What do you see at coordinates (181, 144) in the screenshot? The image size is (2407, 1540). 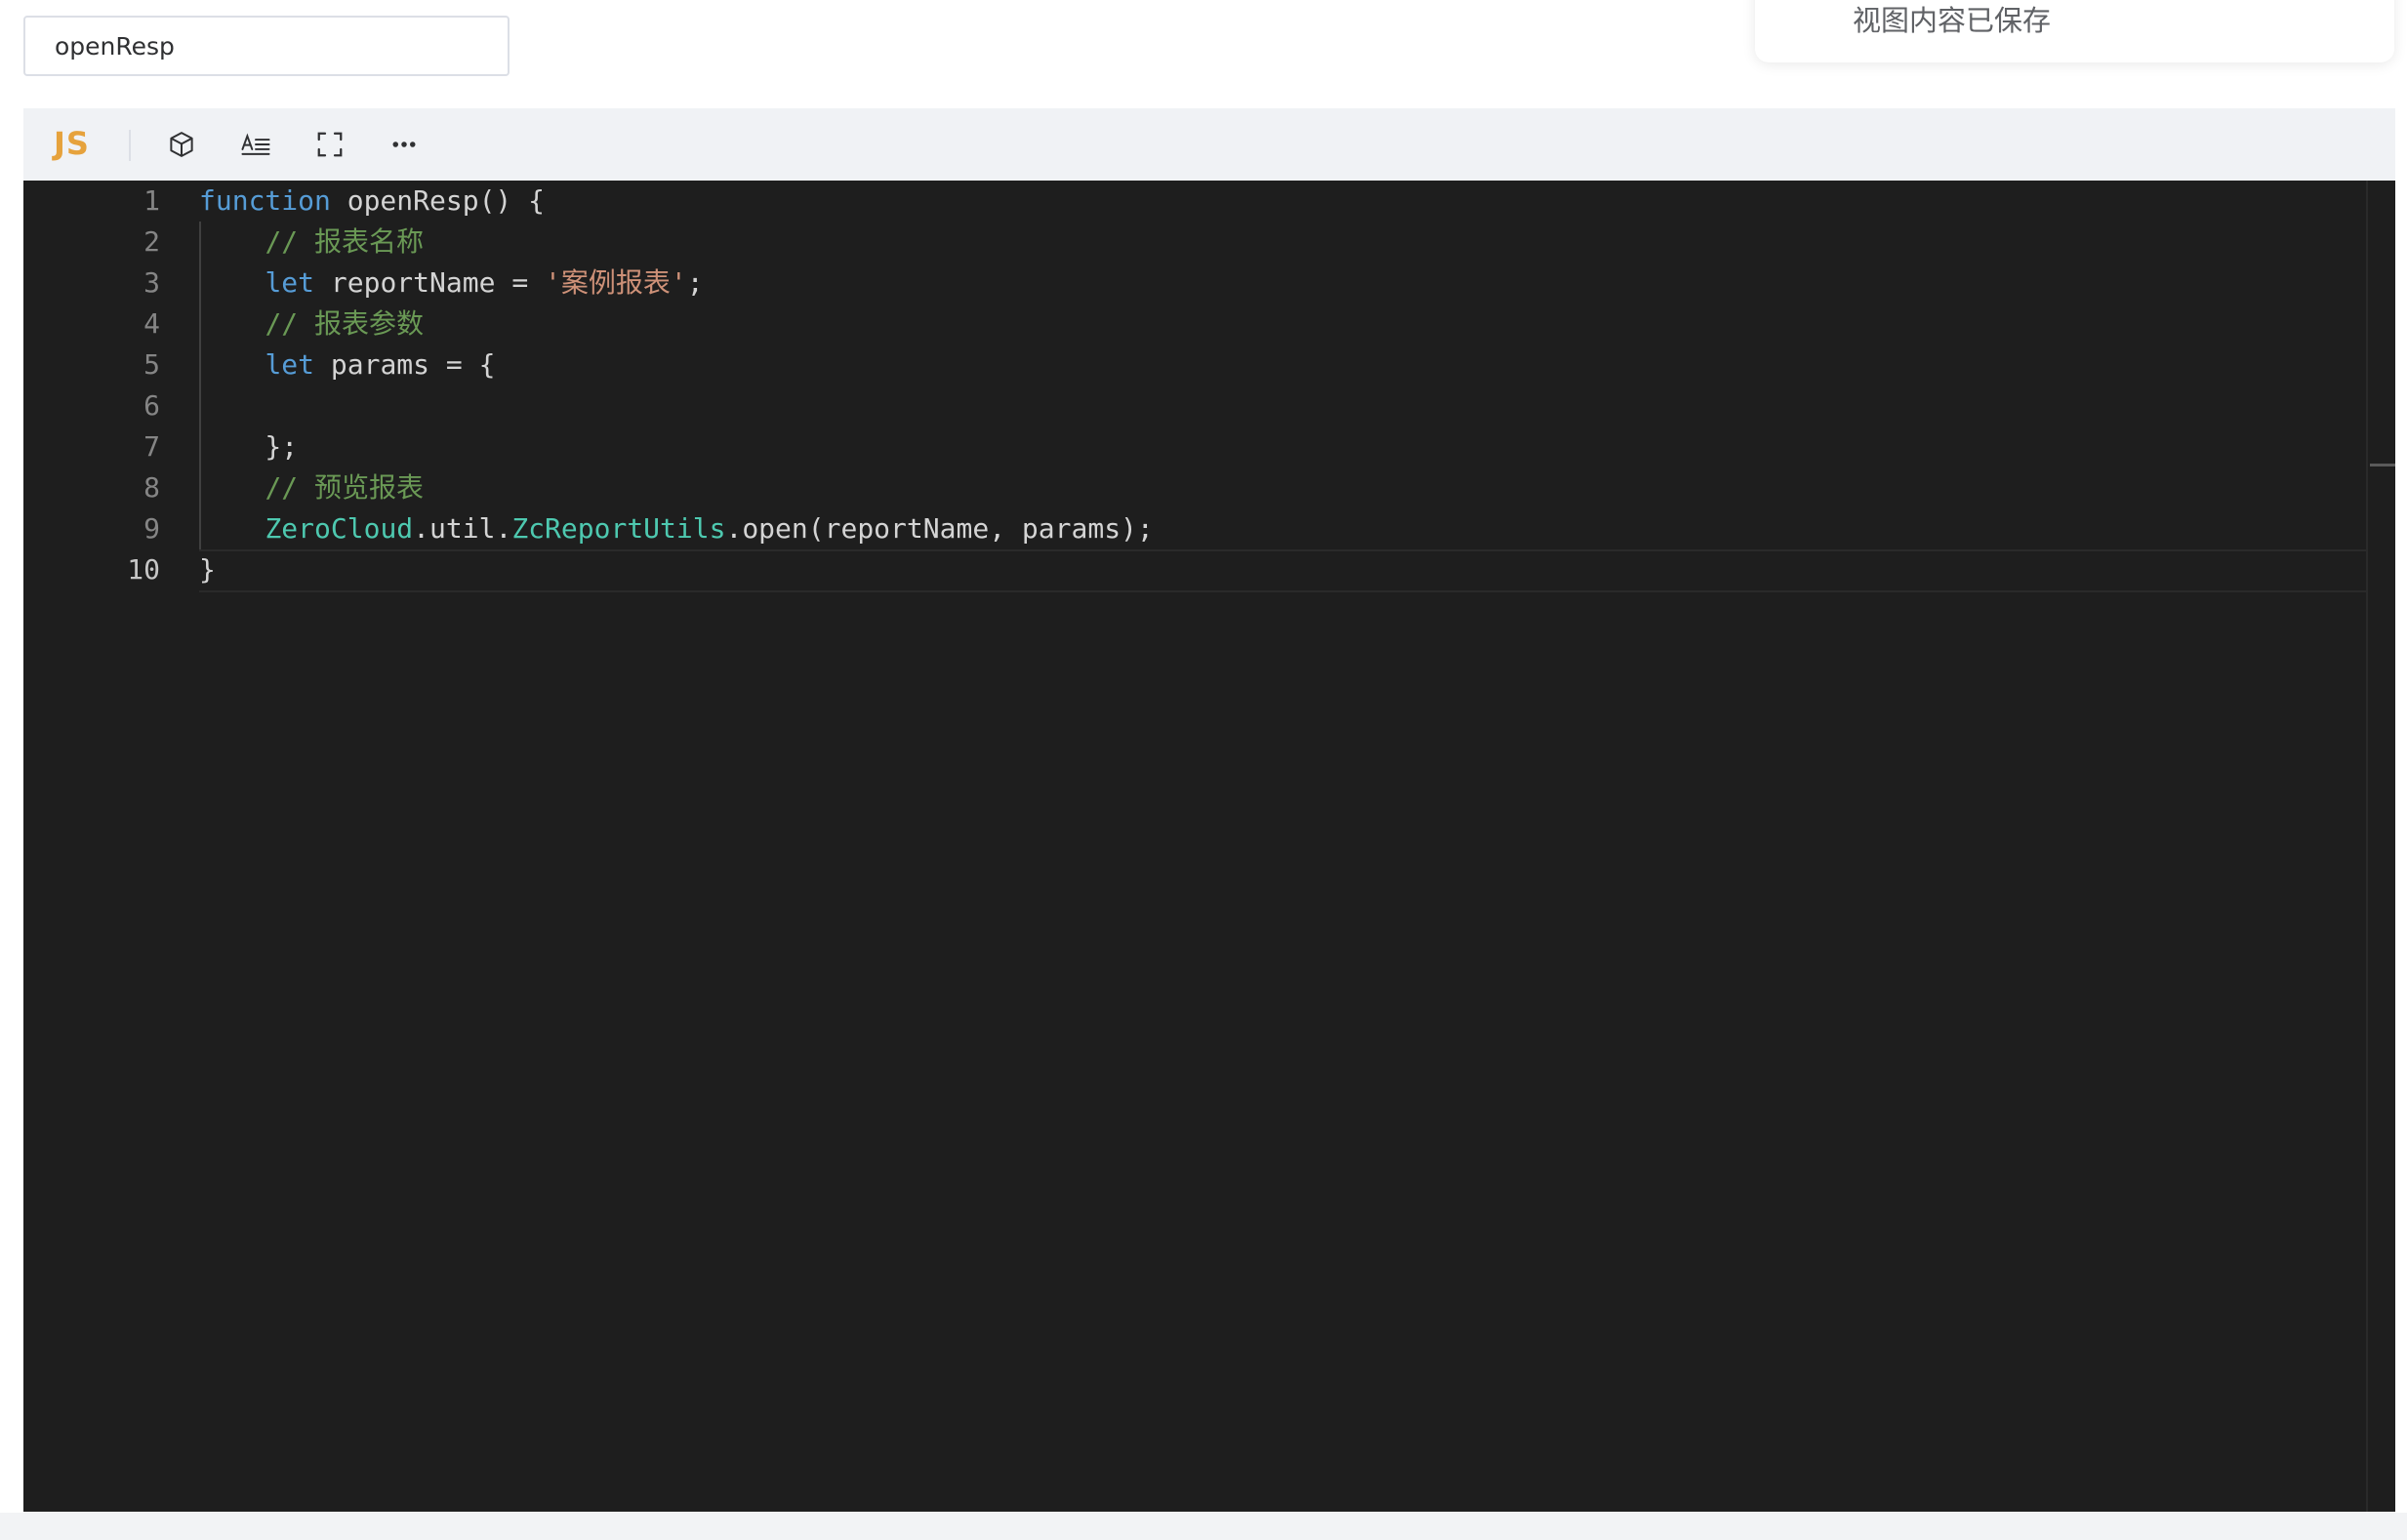 I see `box-icon` at bounding box center [181, 144].